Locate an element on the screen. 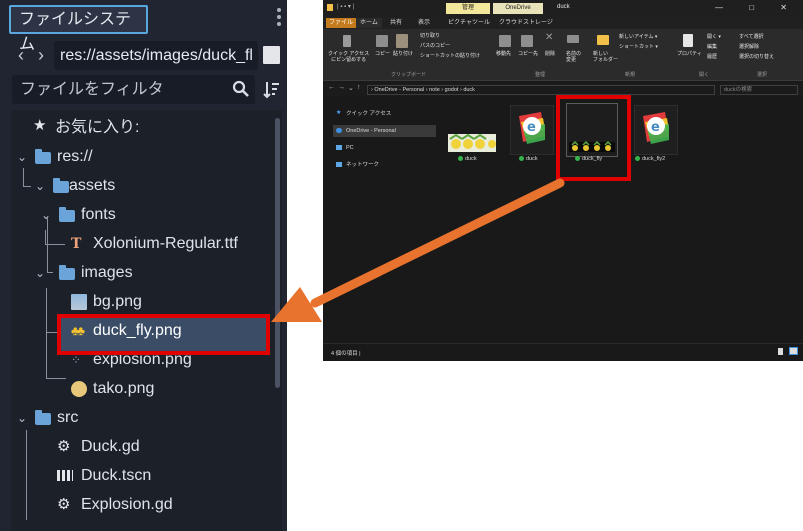 The width and height of the screenshot is (803, 531). back-icon: ‹ is located at coordinates (21, 55).